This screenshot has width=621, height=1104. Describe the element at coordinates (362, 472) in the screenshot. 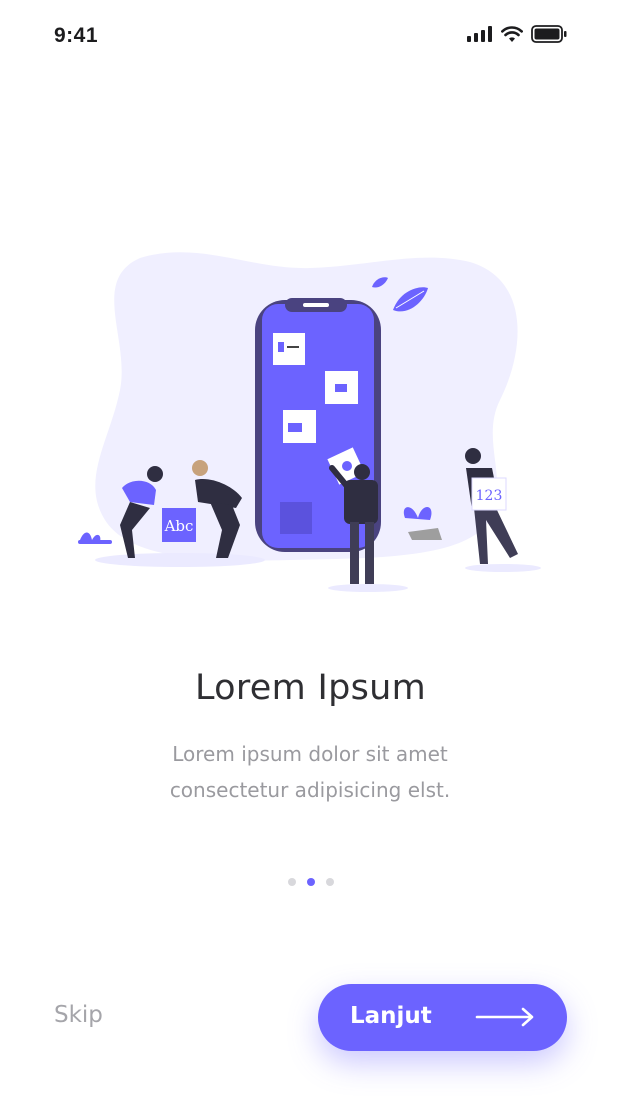

I see `person-center-head` at that location.